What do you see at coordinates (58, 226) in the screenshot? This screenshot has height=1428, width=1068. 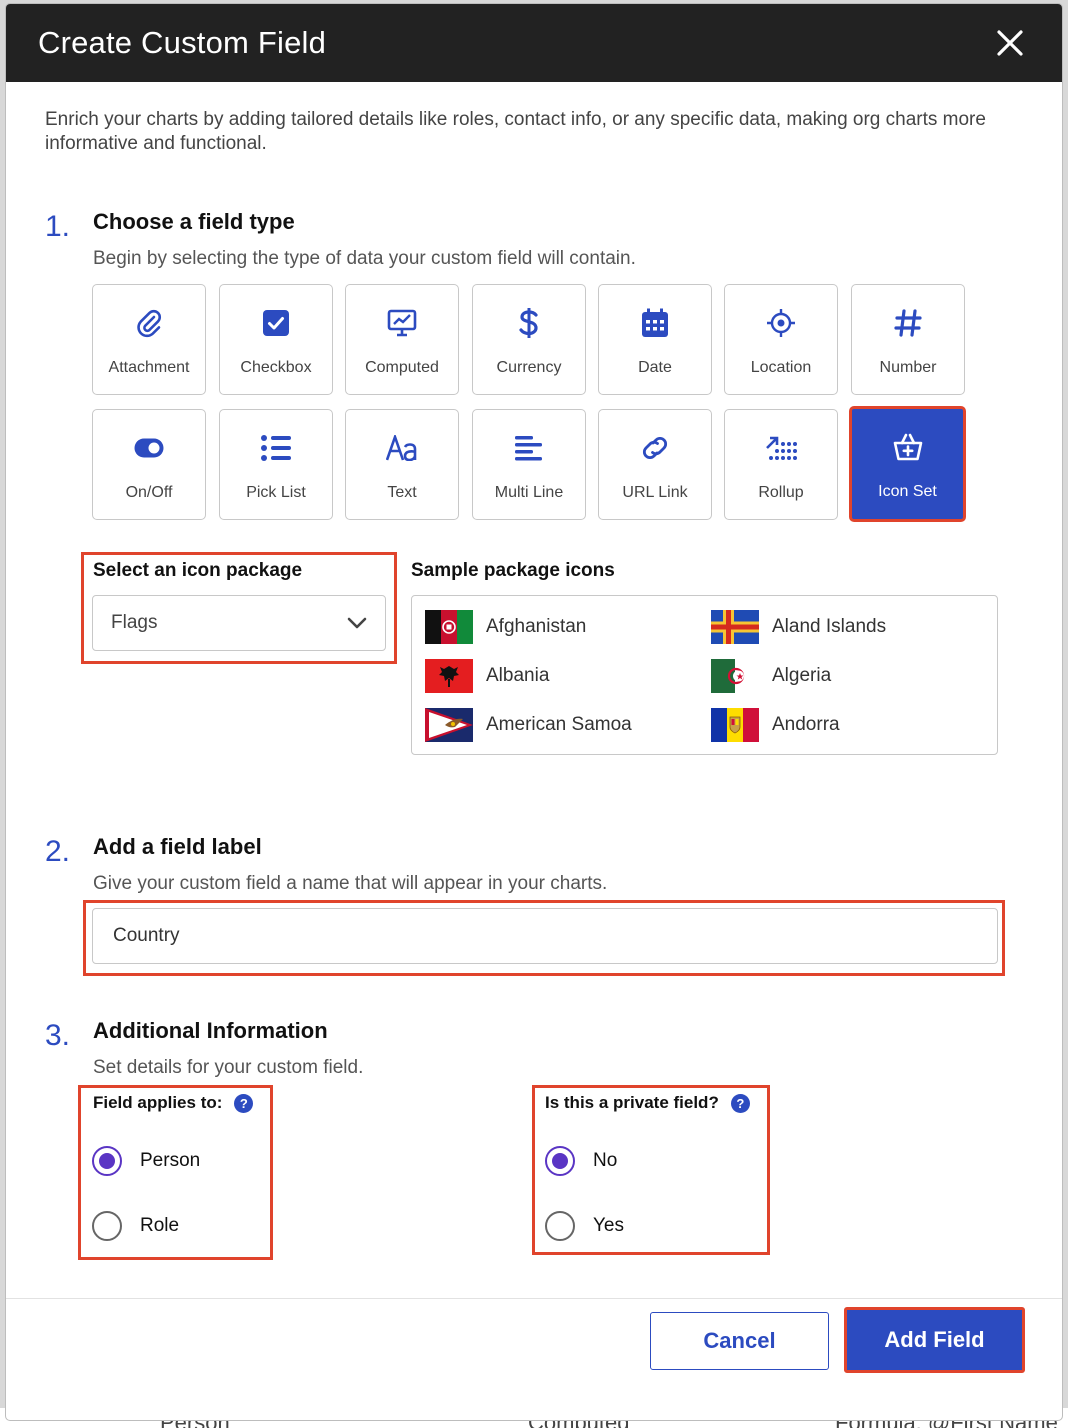 I see `step-1-number: 1.` at bounding box center [58, 226].